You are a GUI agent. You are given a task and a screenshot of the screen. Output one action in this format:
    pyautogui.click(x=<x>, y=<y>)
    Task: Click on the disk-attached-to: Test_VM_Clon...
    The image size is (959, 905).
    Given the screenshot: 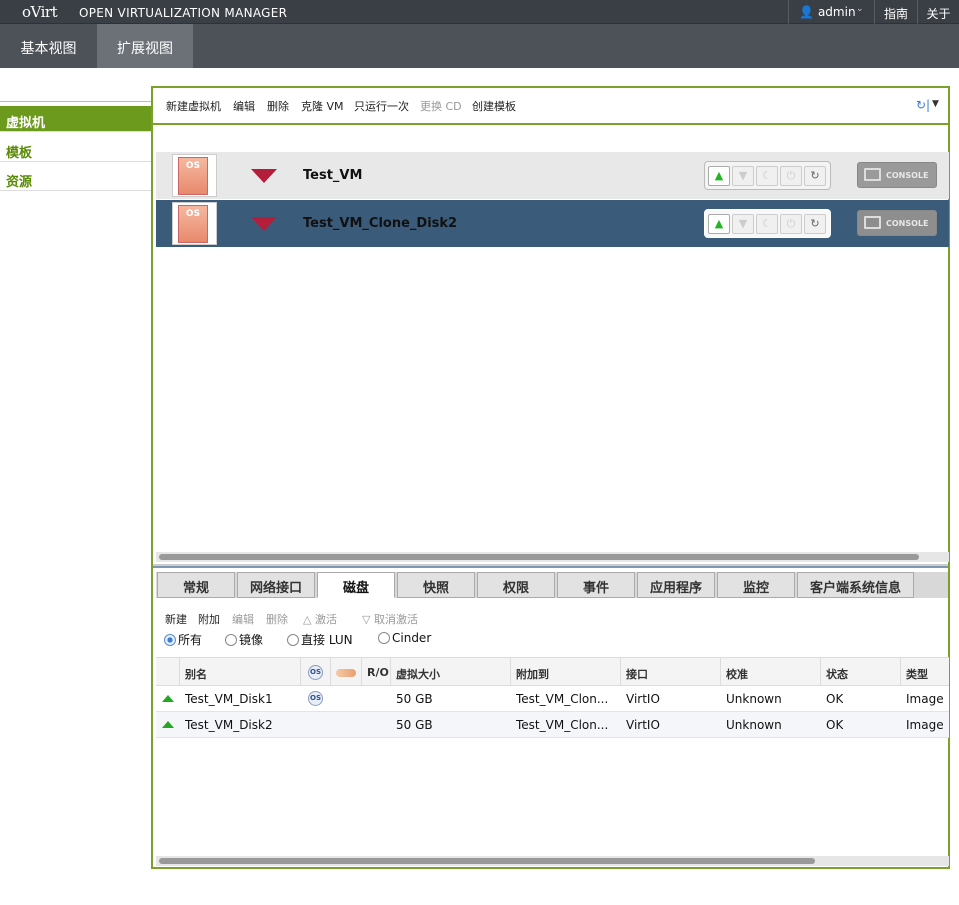 What is the action you would take?
    pyautogui.click(x=562, y=725)
    